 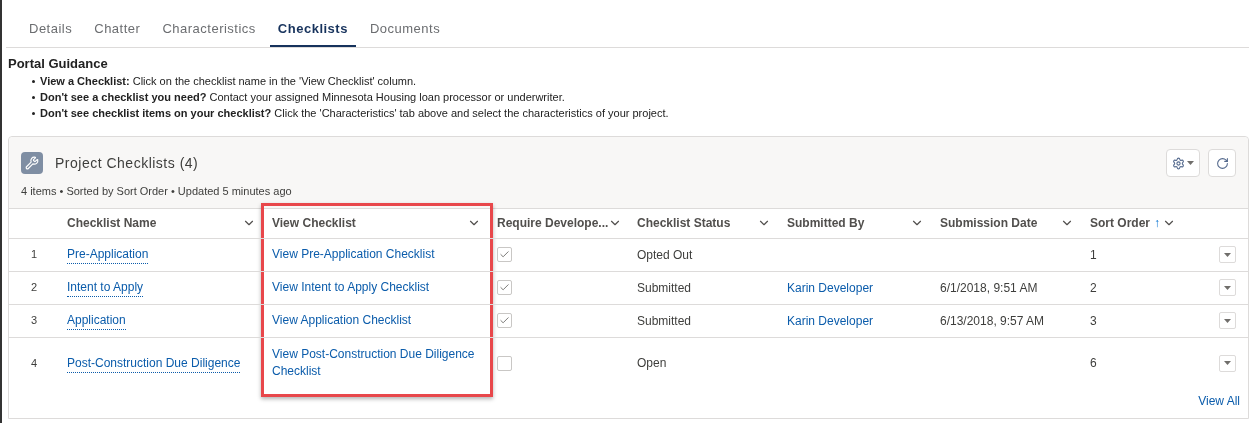 What do you see at coordinates (405, 23) in the screenshot?
I see `tab: Documents` at bounding box center [405, 23].